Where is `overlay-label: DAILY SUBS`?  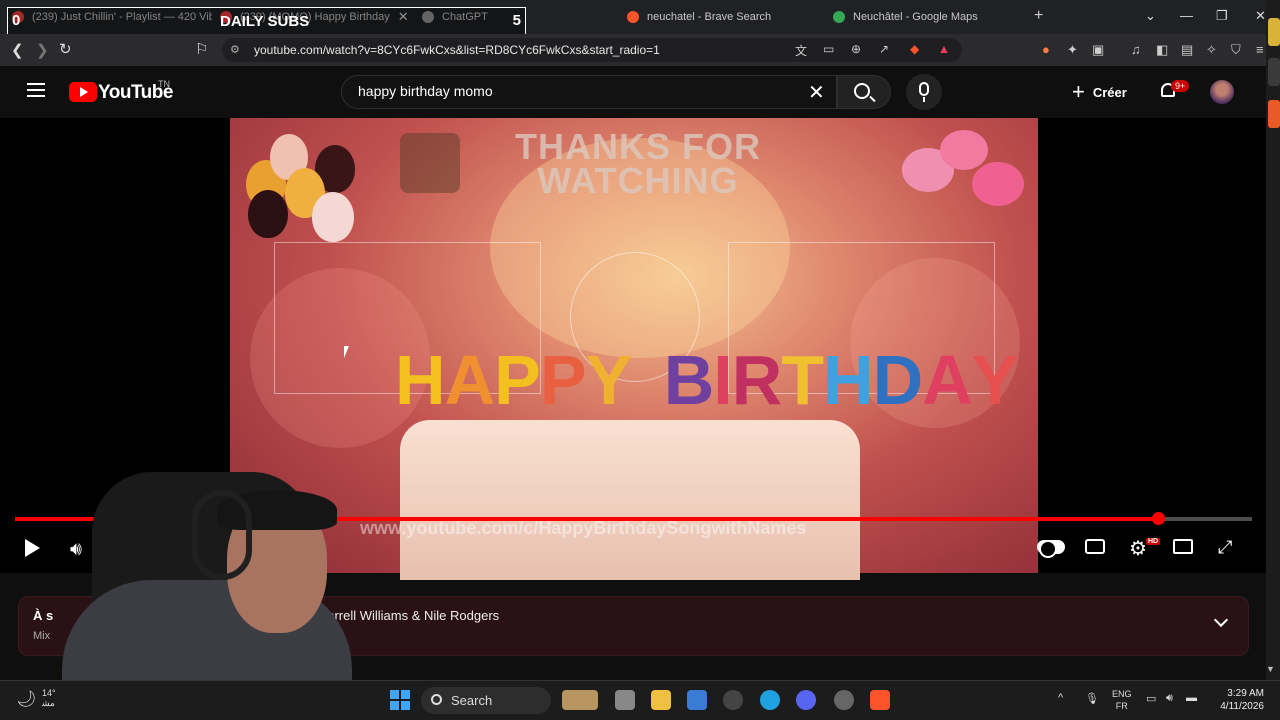
overlay-label: DAILY SUBS is located at coordinates (265, 21).